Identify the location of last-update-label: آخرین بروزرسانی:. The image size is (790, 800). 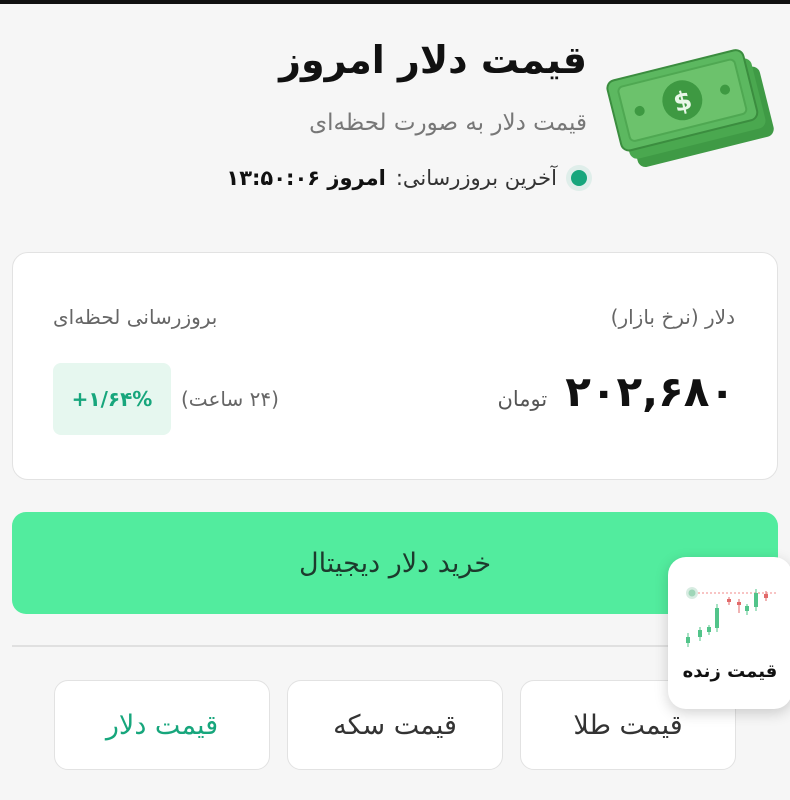
(476, 178).